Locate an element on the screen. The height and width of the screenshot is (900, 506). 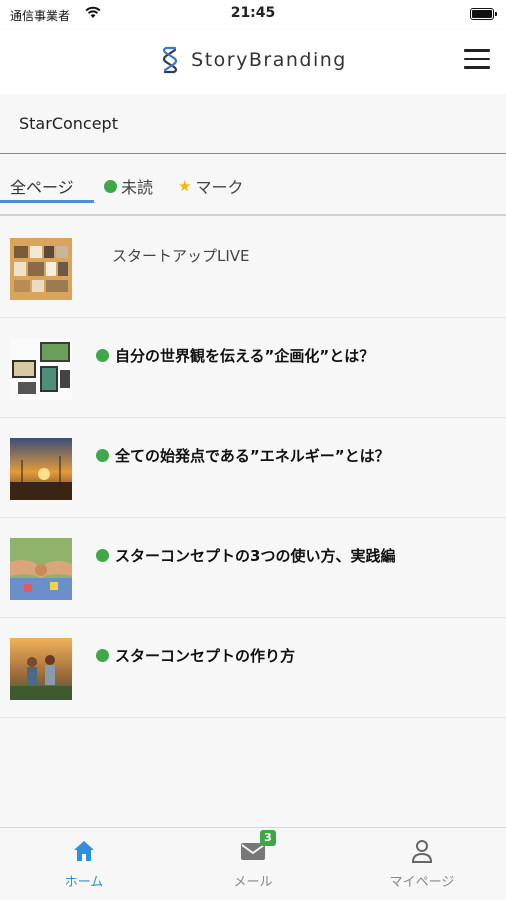
hands-thumbnail is located at coordinates (41, 569).